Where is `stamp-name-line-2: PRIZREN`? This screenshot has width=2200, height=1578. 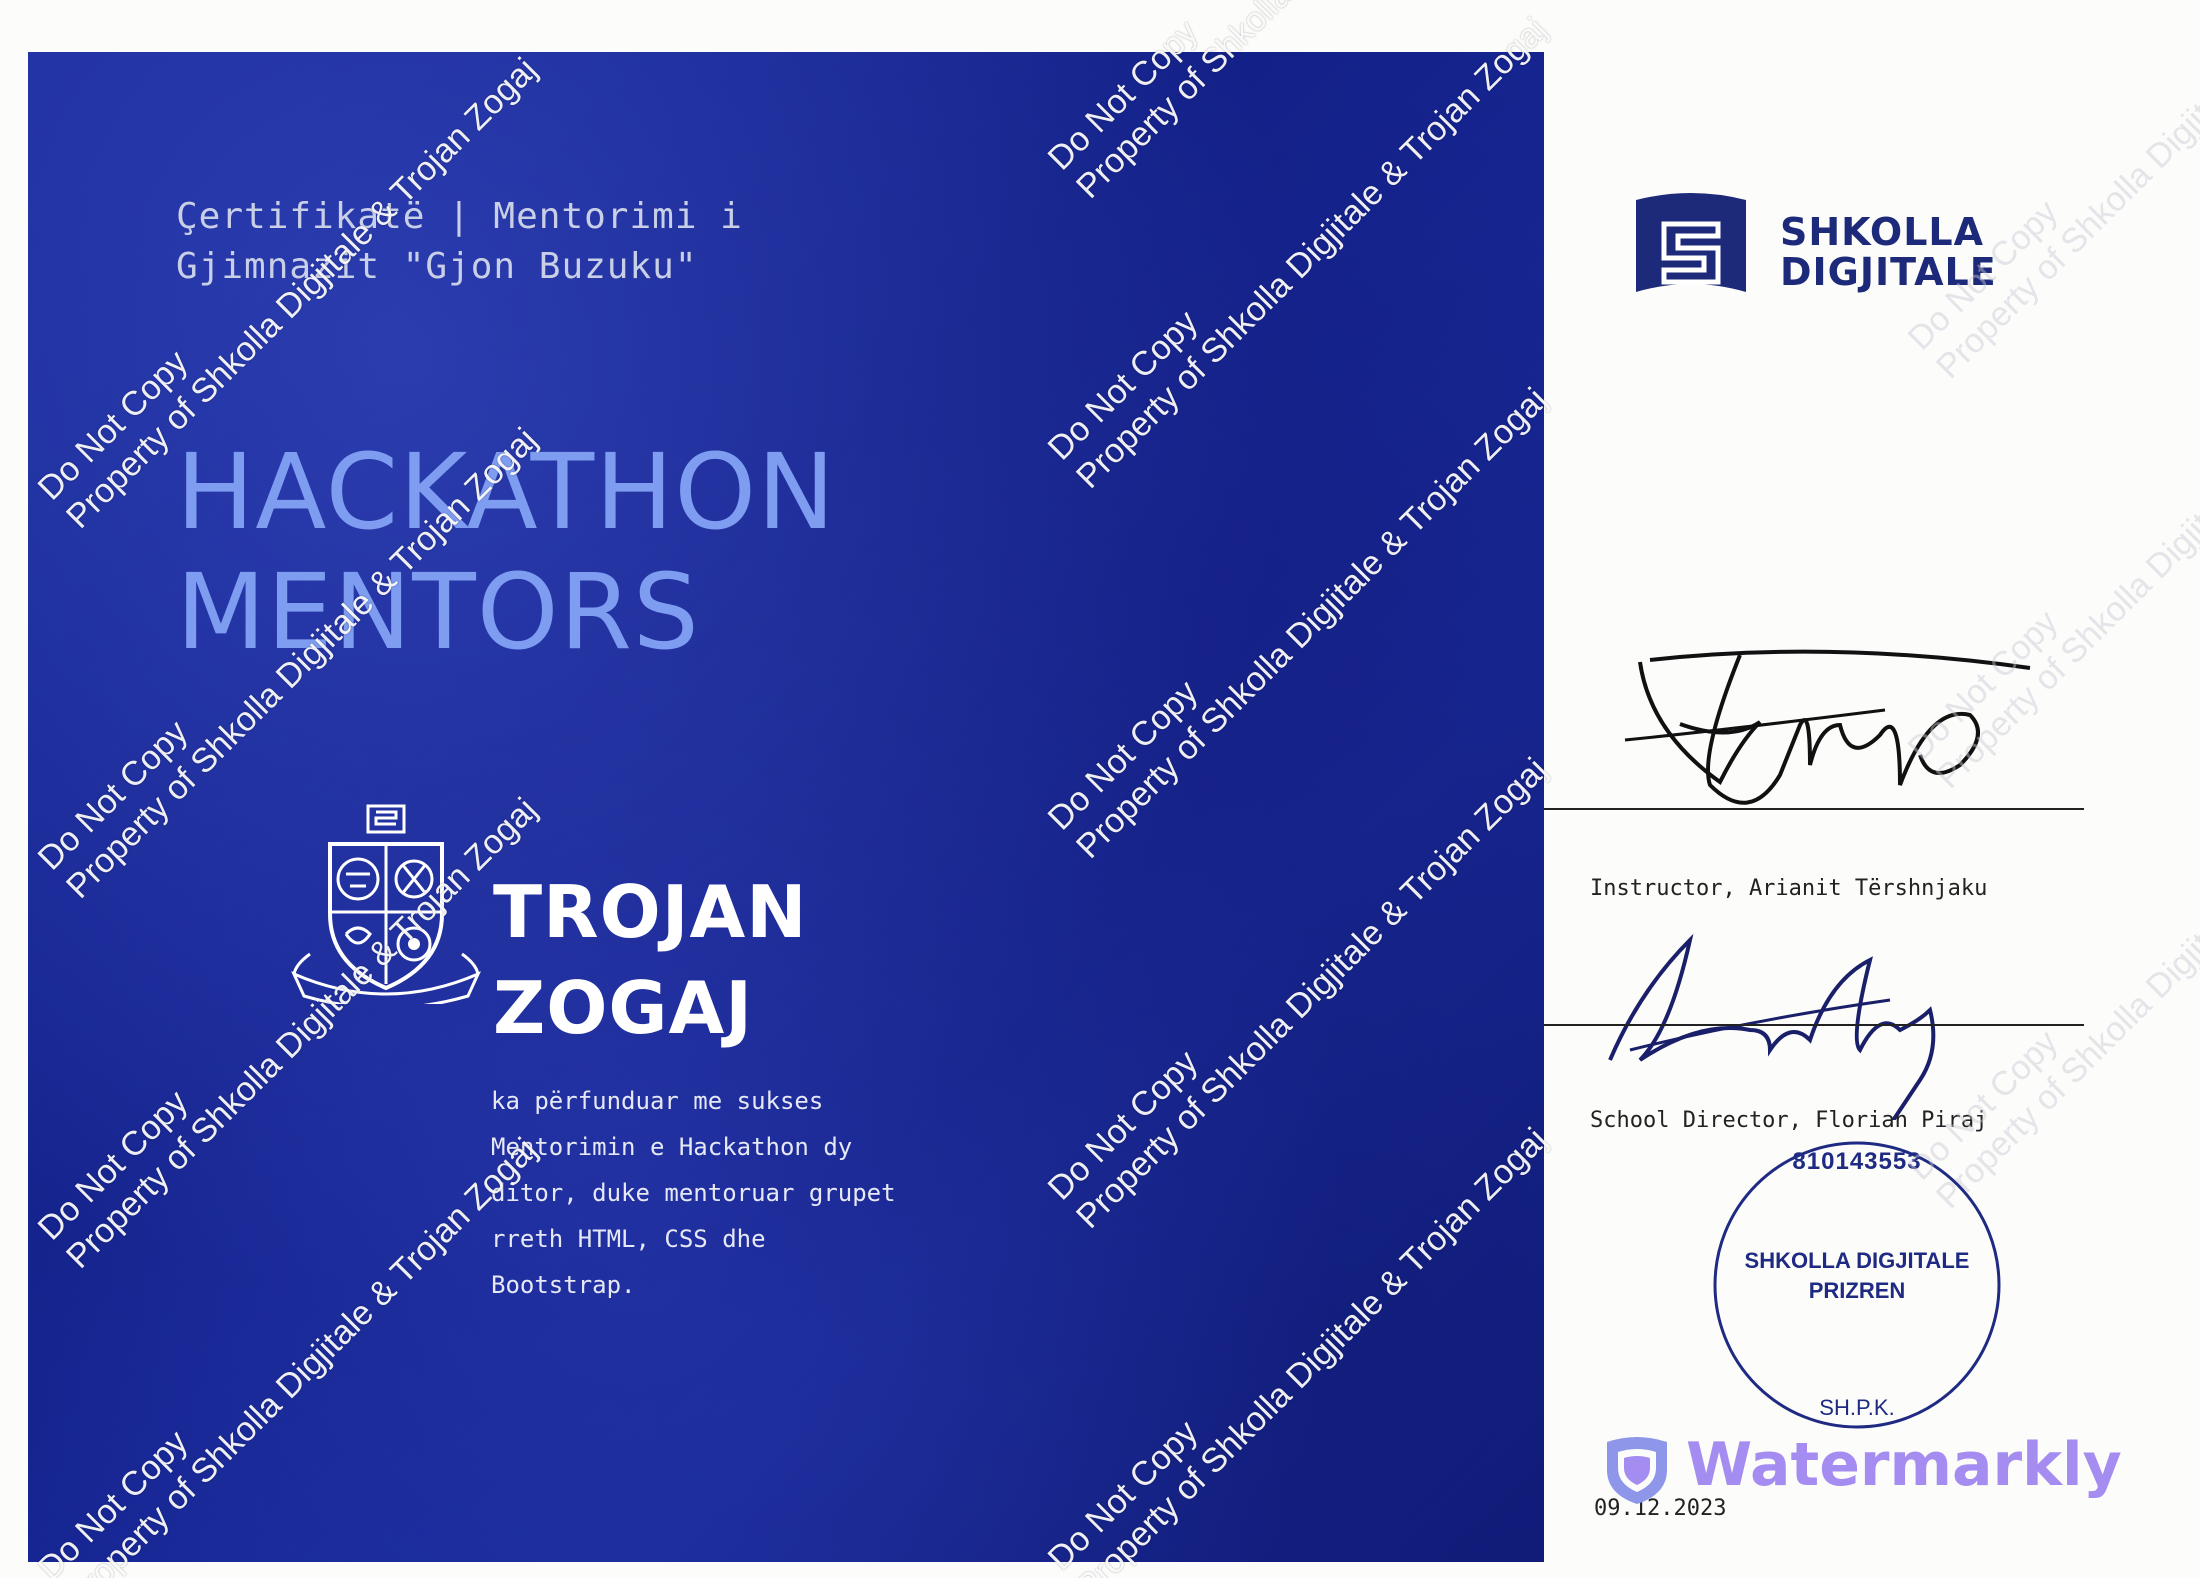 stamp-name-line-2: PRIZREN is located at coordinates (1857, 1290).